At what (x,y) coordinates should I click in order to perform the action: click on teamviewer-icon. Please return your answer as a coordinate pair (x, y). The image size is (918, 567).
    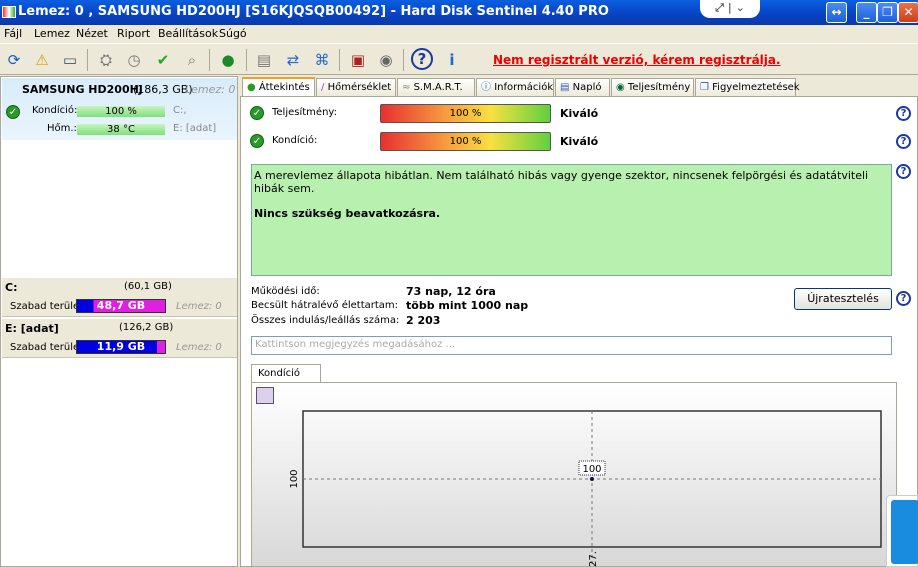
    Looking at the image, I should click on (904, 532).